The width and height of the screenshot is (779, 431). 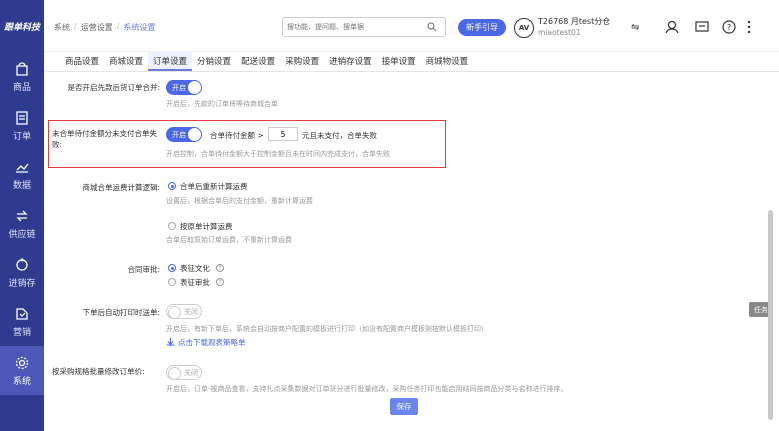 What do you see at coordinates (214, 61) in the screenshot?
I see `tab-distribution-settings: 分销设置` at bounding box center [214, 61].